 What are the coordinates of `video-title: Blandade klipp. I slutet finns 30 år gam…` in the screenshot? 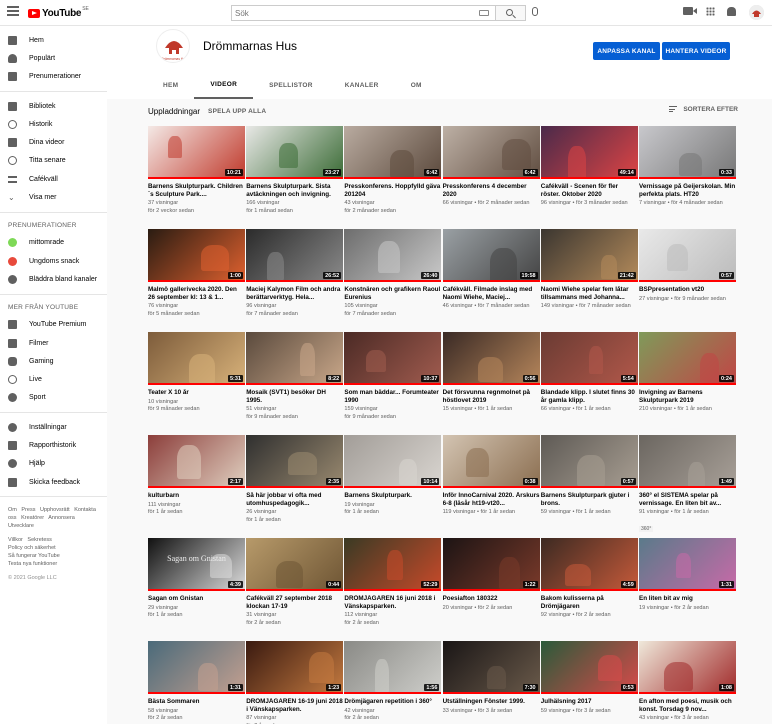 It's located at (589, 396).